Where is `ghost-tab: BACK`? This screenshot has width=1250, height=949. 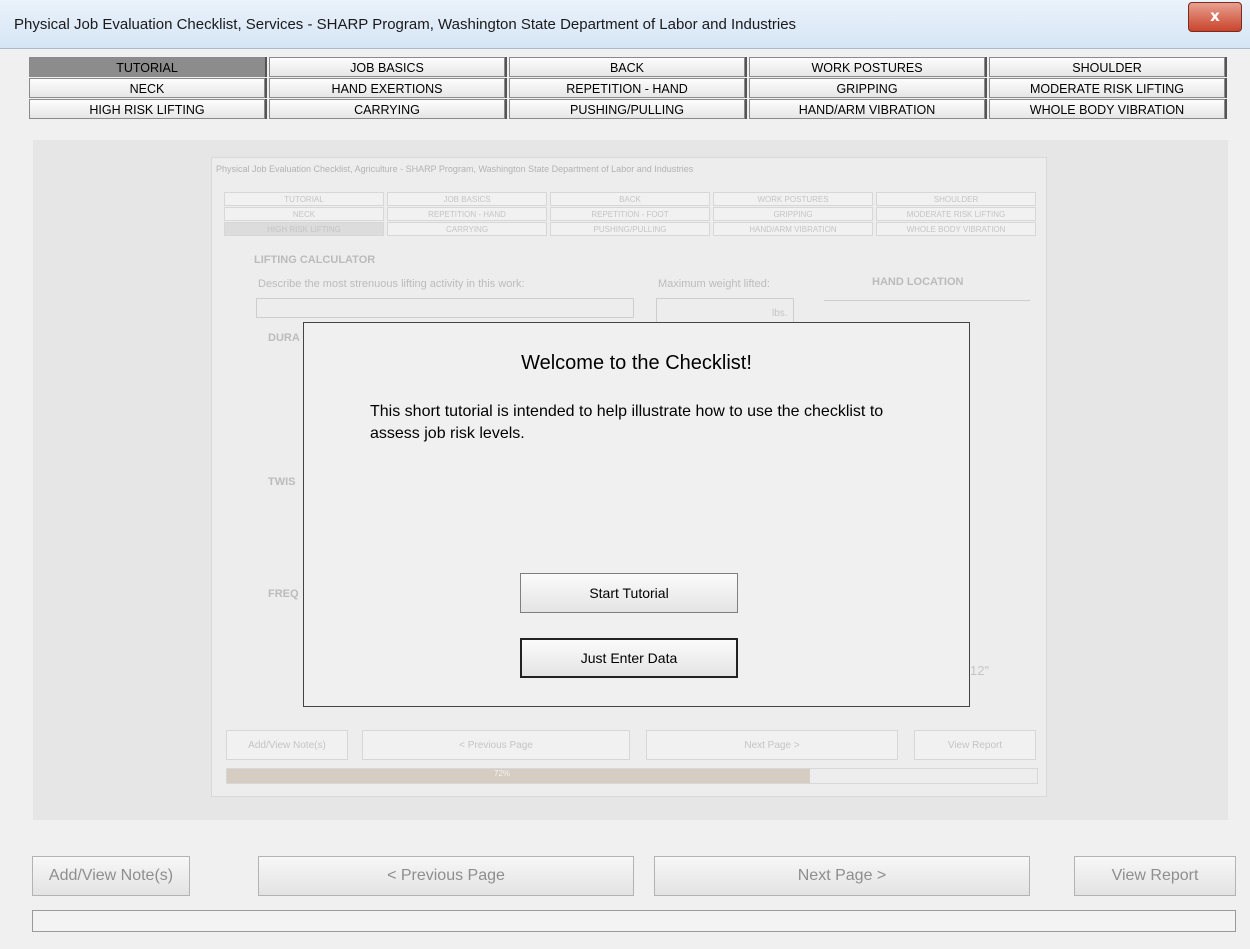
ghost-tab: BACK is located at coordinates (630, 199).